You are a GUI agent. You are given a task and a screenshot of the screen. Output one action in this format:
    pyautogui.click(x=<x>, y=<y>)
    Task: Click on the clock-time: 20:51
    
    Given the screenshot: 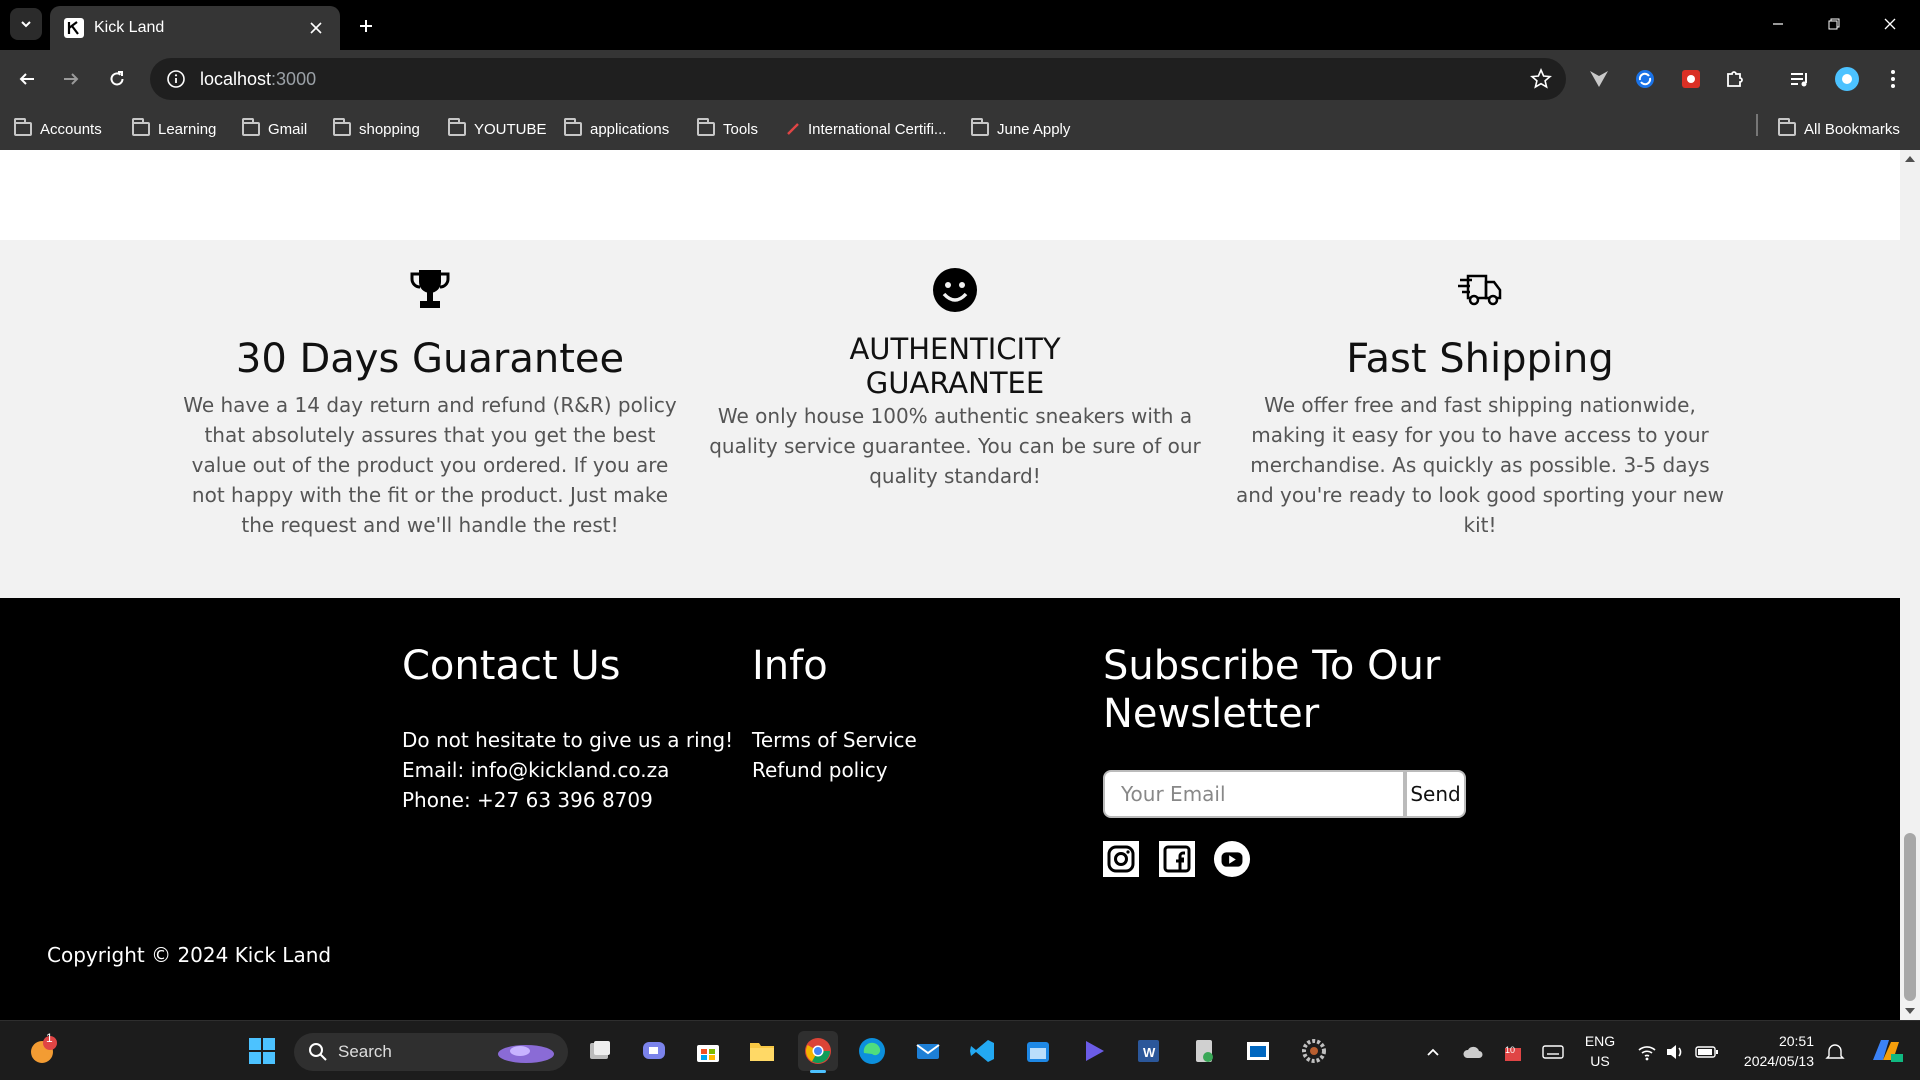 What is the action you would take?
    pyautogui.click(x=1796, y=1041)
    